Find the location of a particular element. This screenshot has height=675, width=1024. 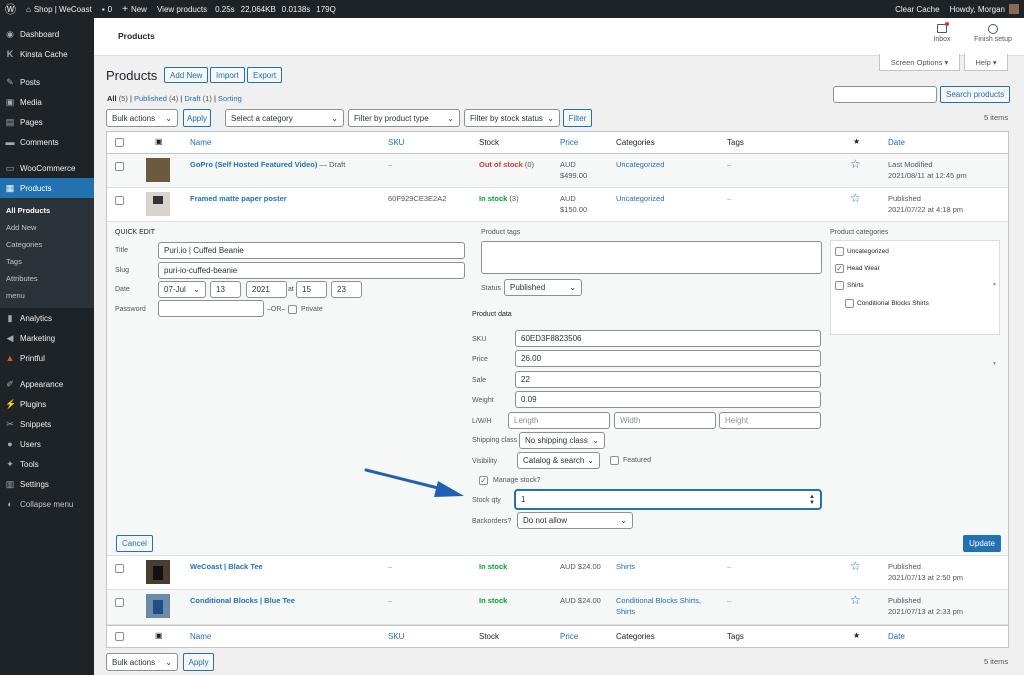

site-name-link: ⌂ Shop | WeCoast is located at coordinates (59, 9).